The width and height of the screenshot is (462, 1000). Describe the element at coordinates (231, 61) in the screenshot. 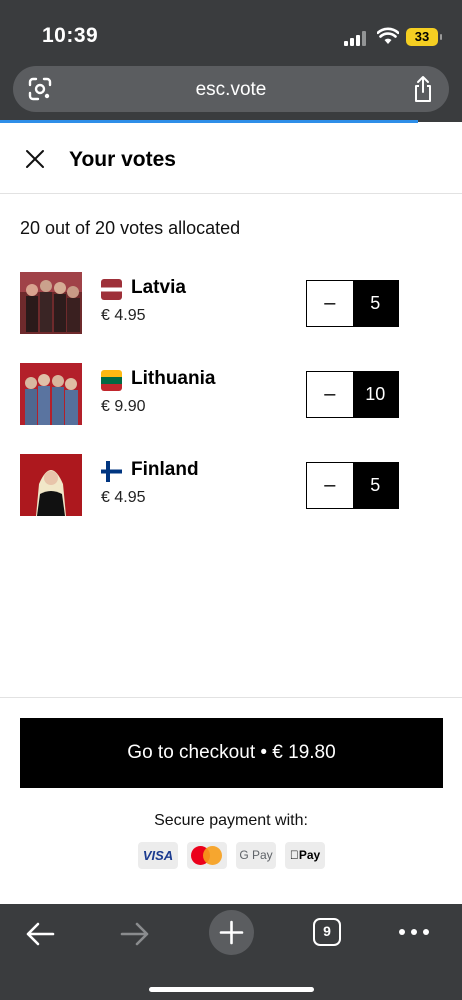

I see `browser-top-bar: 10:39 33 esc.vote` at that location.